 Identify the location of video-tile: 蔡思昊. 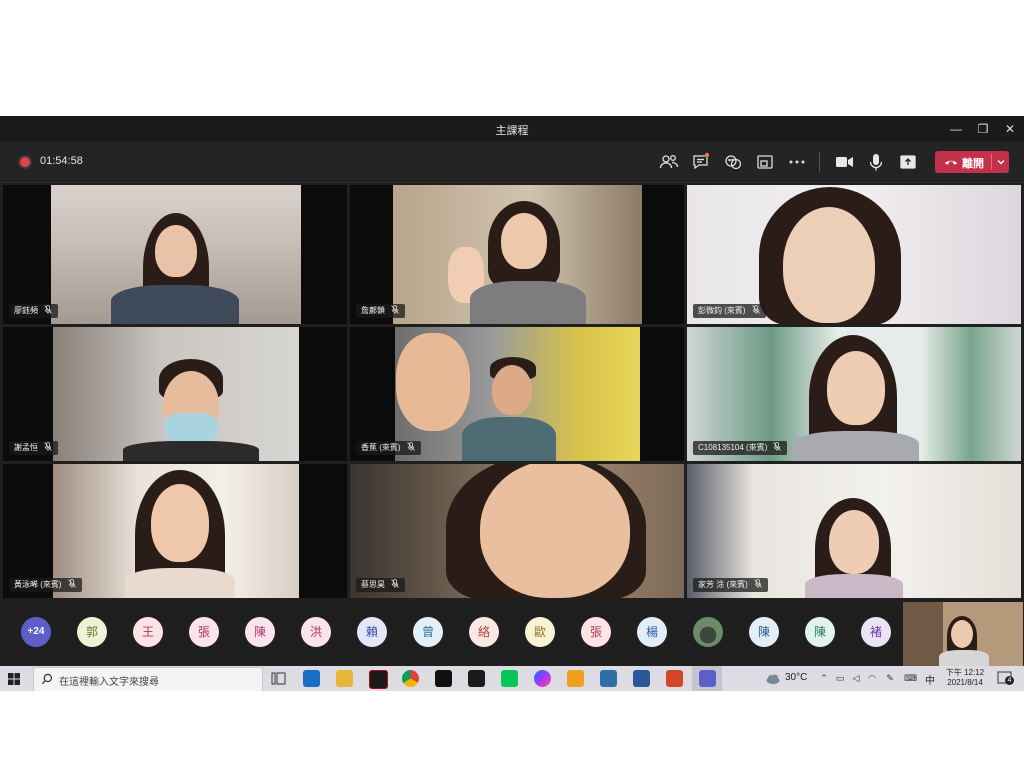
(517, 531).